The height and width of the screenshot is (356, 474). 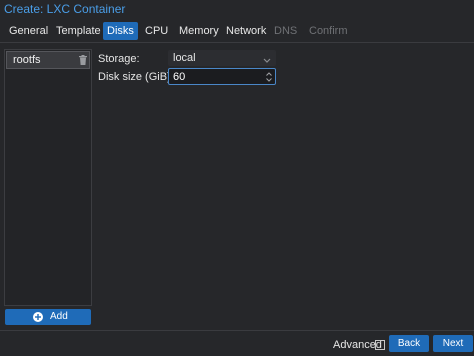 I want to click on storage-label: Storage:, so click(x=119, y=59).